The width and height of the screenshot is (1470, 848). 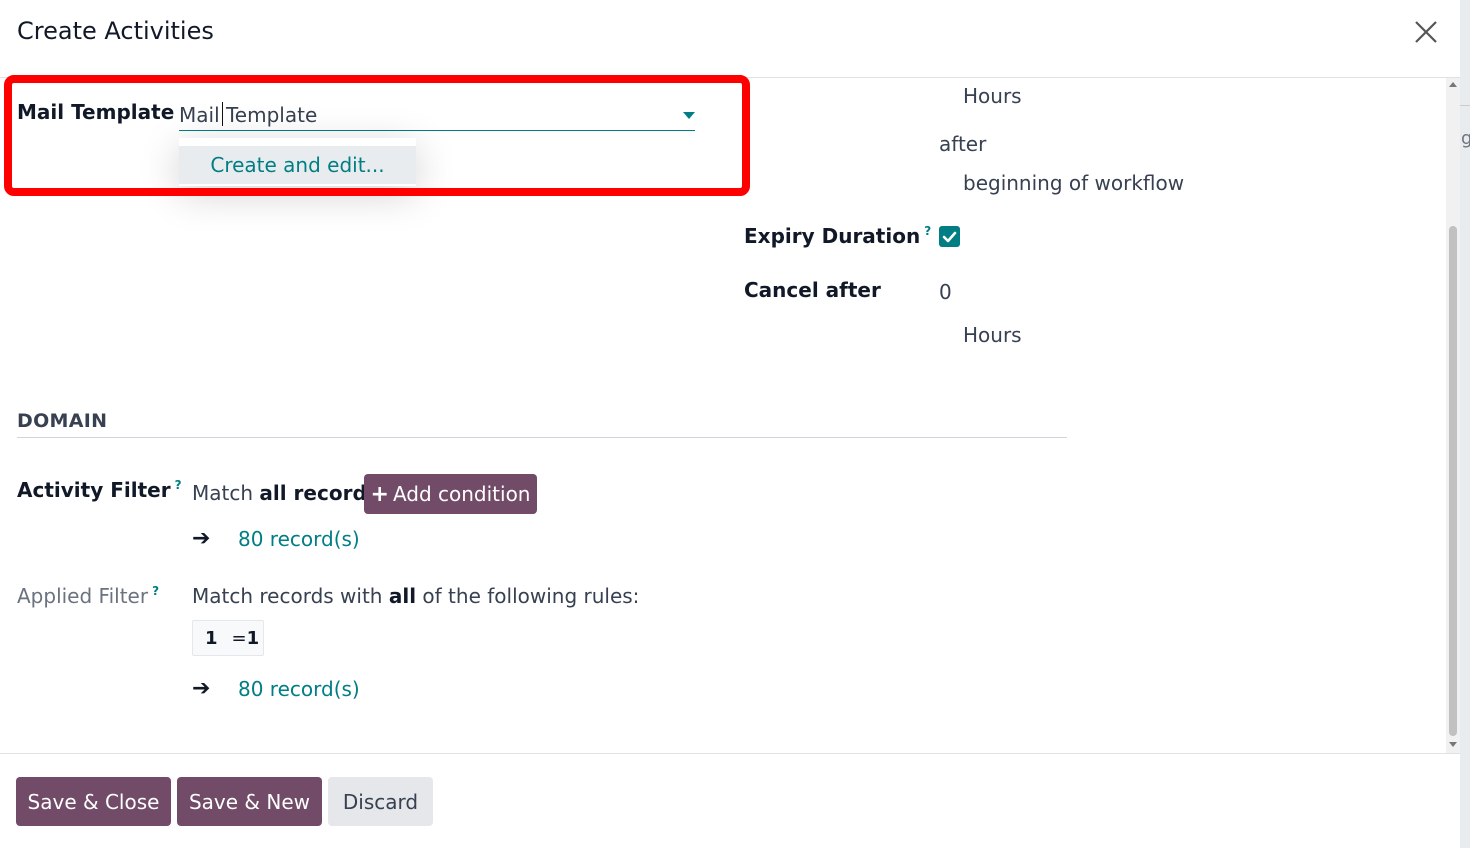 I want to click on rule-expression: =1, so click(x=246, y=638).